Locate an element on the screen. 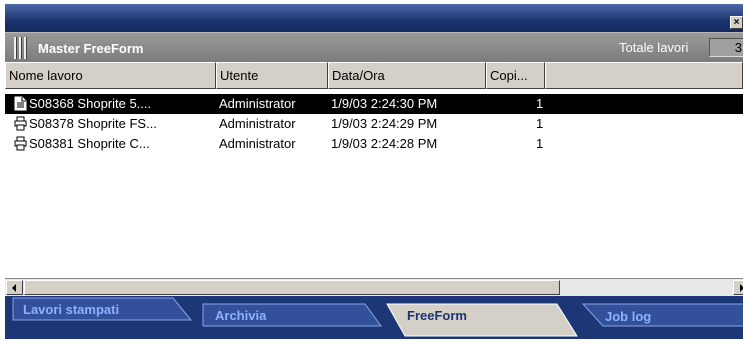  tab-archivia: Archivia is located at coordinates (240, 315).